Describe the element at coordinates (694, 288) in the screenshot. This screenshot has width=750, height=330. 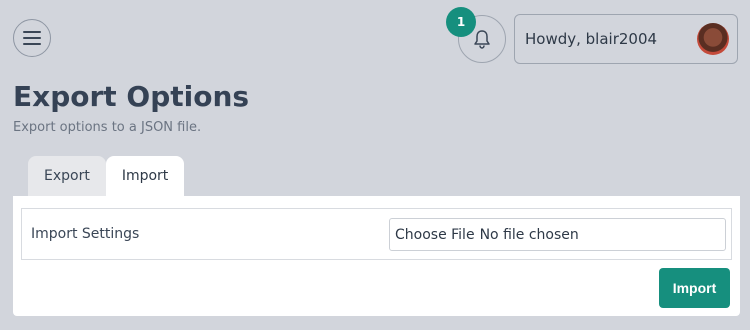
I see `import-button: Import` at that location.